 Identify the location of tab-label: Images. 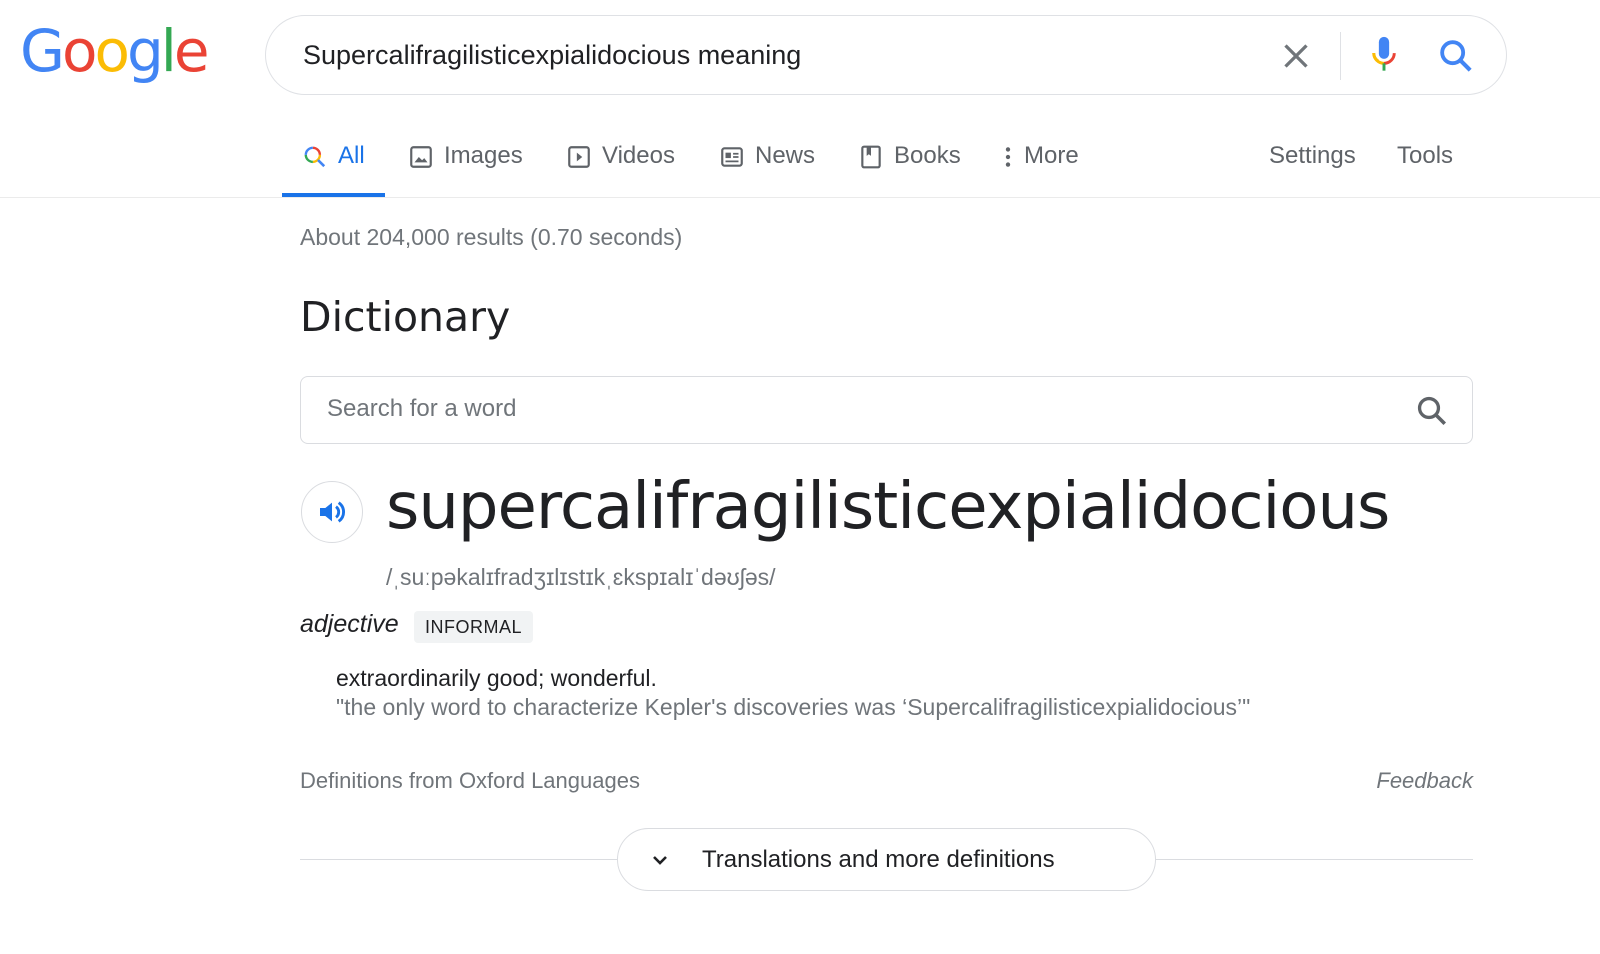
(483, 155).